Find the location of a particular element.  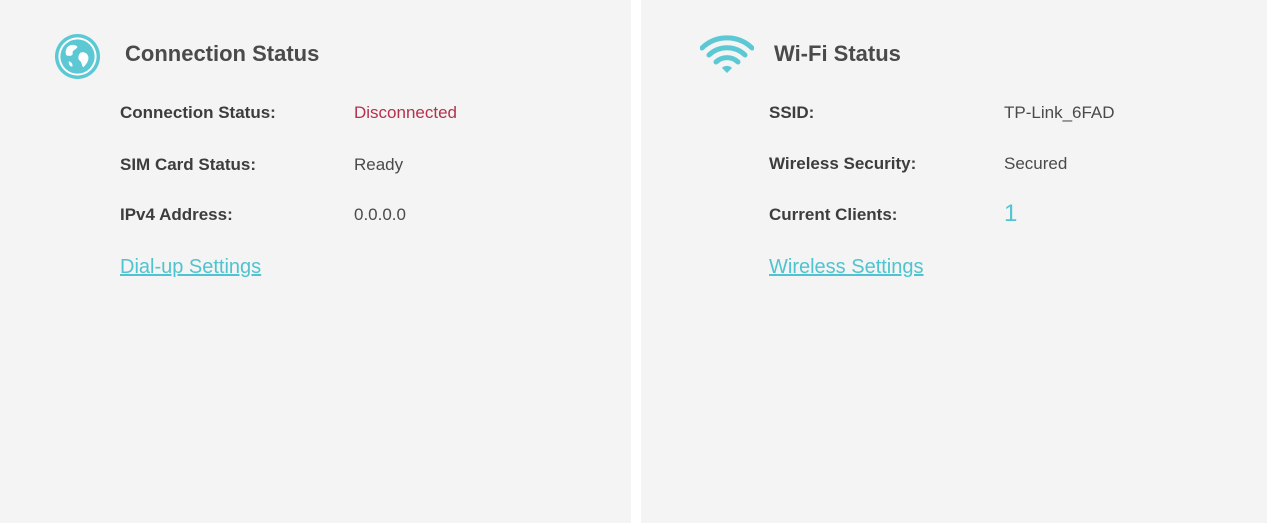

ssid-row: SSID: TP-Link_6FAD is located at coordinates (1009, 115).